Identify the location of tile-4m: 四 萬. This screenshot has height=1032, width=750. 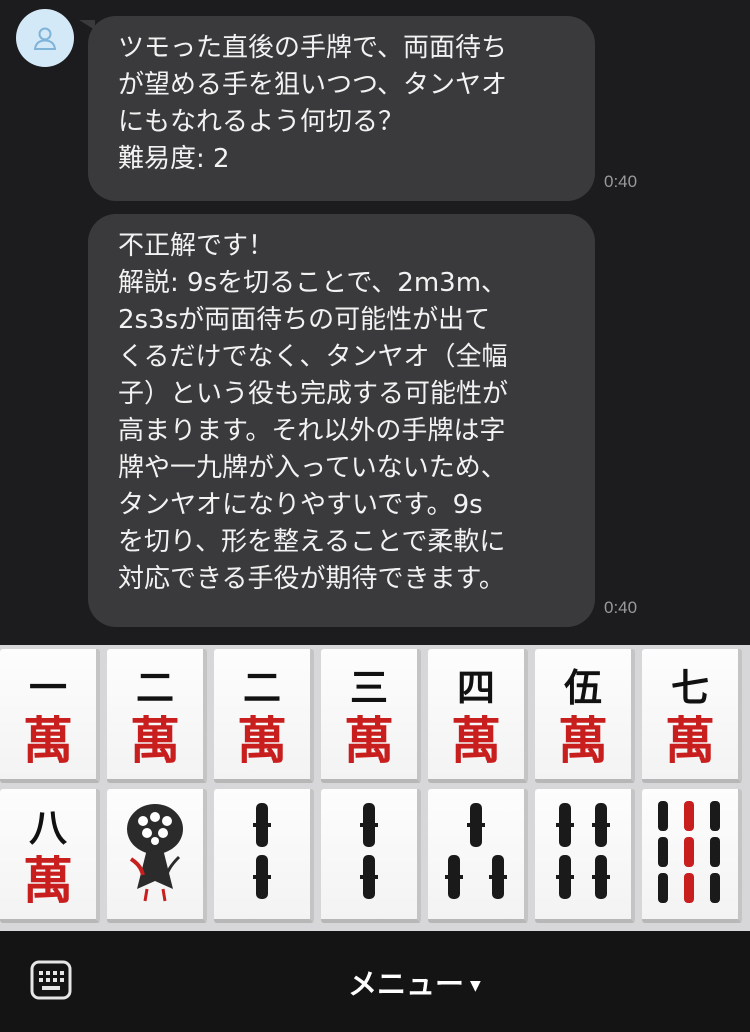
(478, 716).